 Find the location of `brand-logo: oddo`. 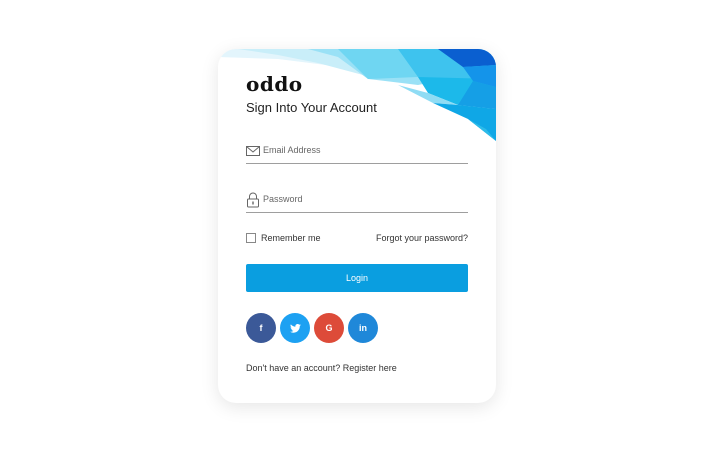

brand-logo: oddo is located at coordinates (274, 84).